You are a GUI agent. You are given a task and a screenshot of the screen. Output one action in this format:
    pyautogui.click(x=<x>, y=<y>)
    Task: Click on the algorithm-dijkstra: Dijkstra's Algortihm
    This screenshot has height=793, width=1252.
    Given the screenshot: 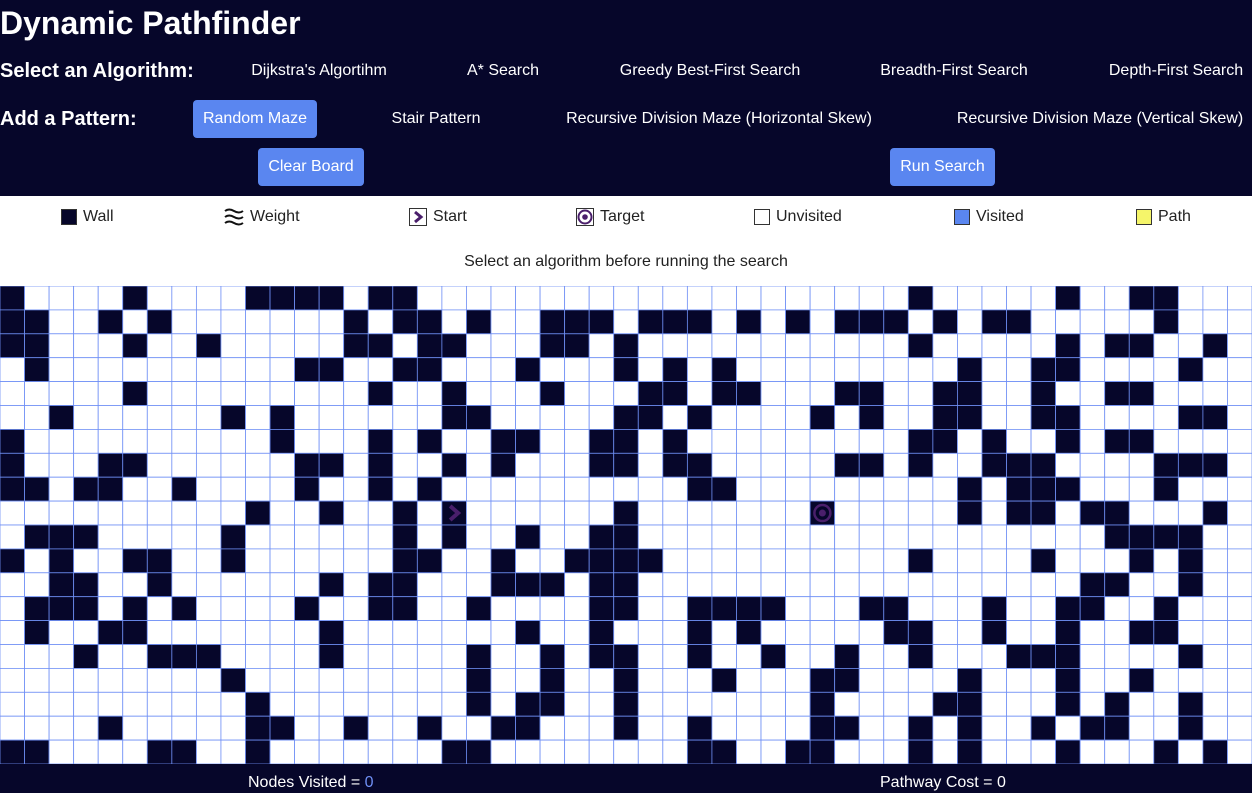 What is the action you would take?
    pyautogui.click(x=319, y=71)
    